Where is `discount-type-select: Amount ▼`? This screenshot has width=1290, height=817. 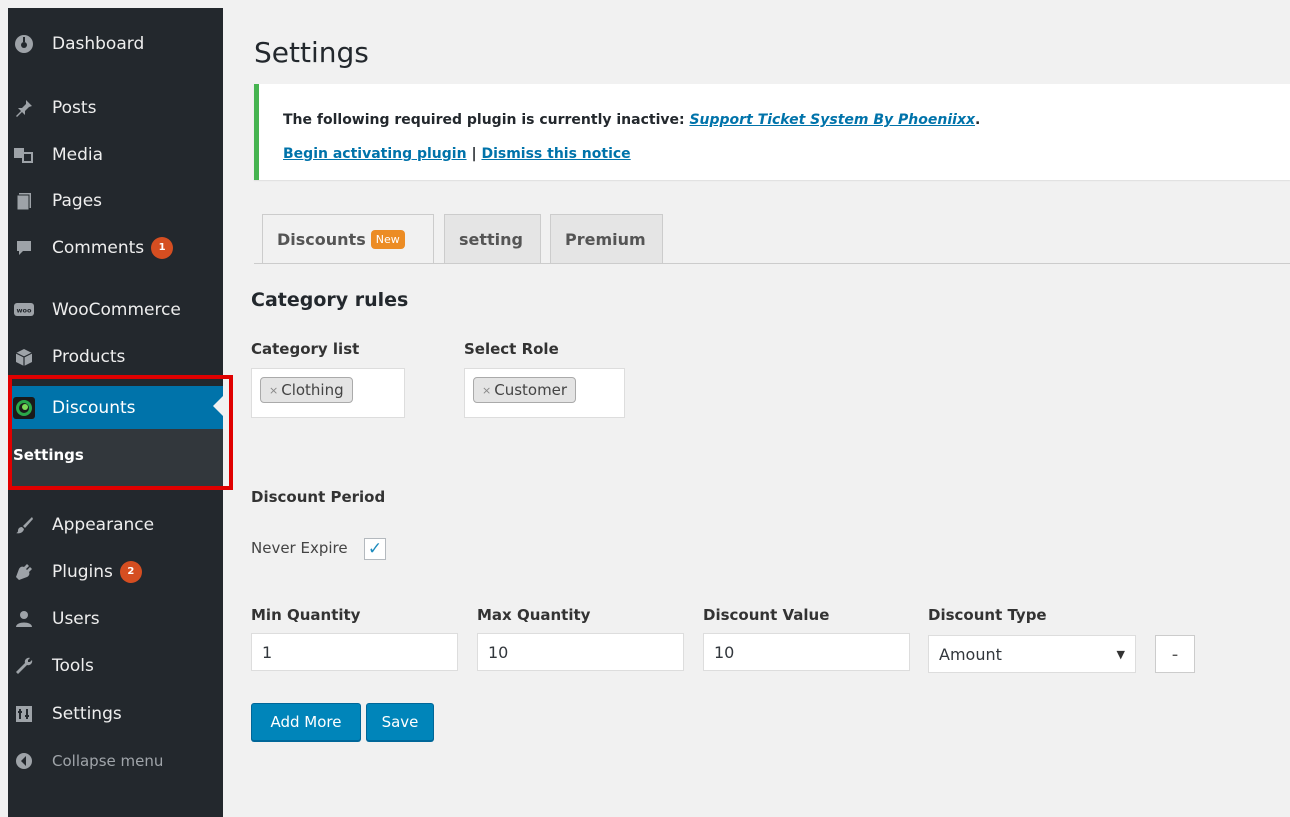 discount-type-select: Amount ▼ is located at coordinates (1032, 654).